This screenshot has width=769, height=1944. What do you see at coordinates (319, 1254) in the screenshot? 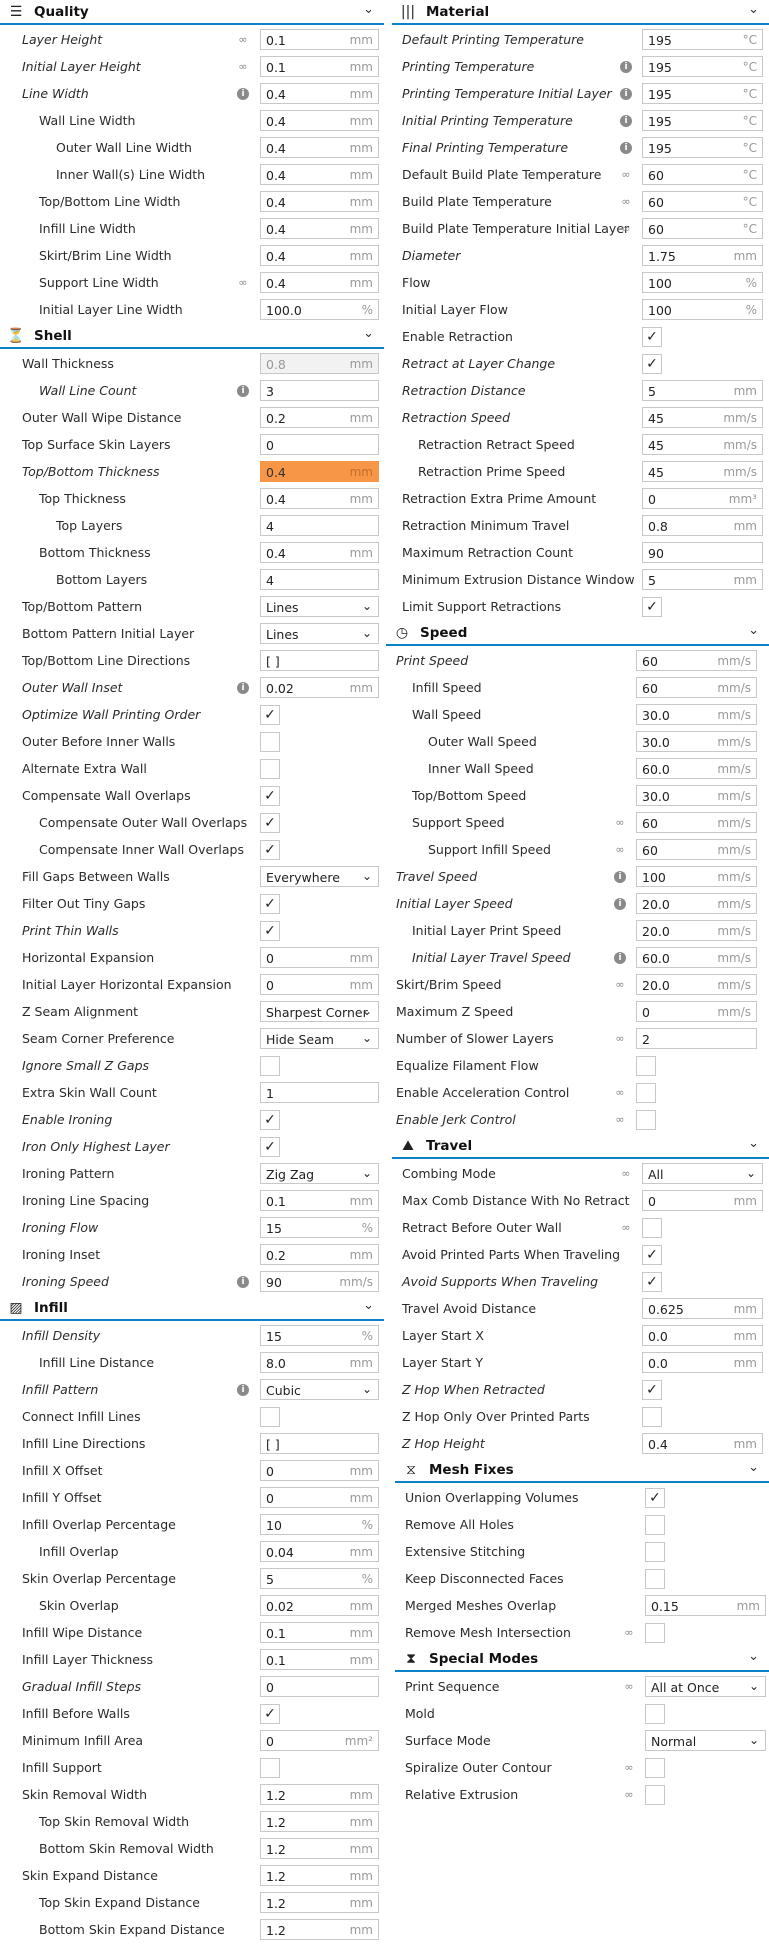
I see `ironing-inset-input: 0.2 mm` at bounding box center [319, 1254].